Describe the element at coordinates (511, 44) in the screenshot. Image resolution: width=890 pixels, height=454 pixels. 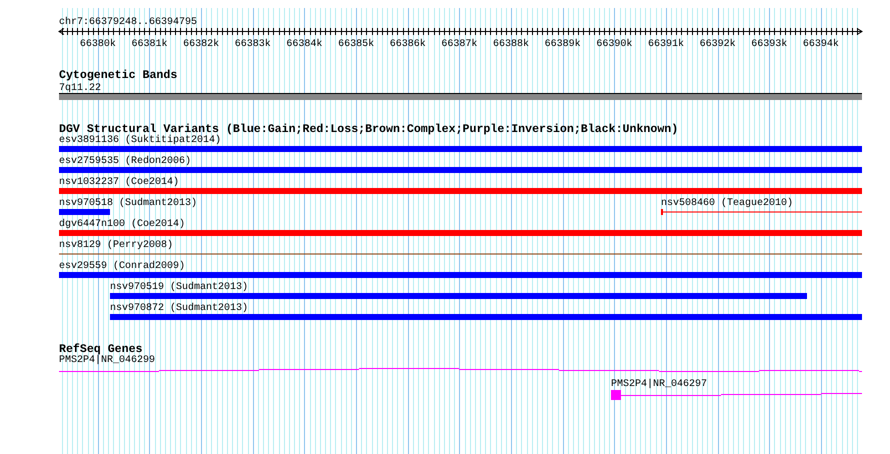
I see `ruler-tick-label: 66388k` at that location.